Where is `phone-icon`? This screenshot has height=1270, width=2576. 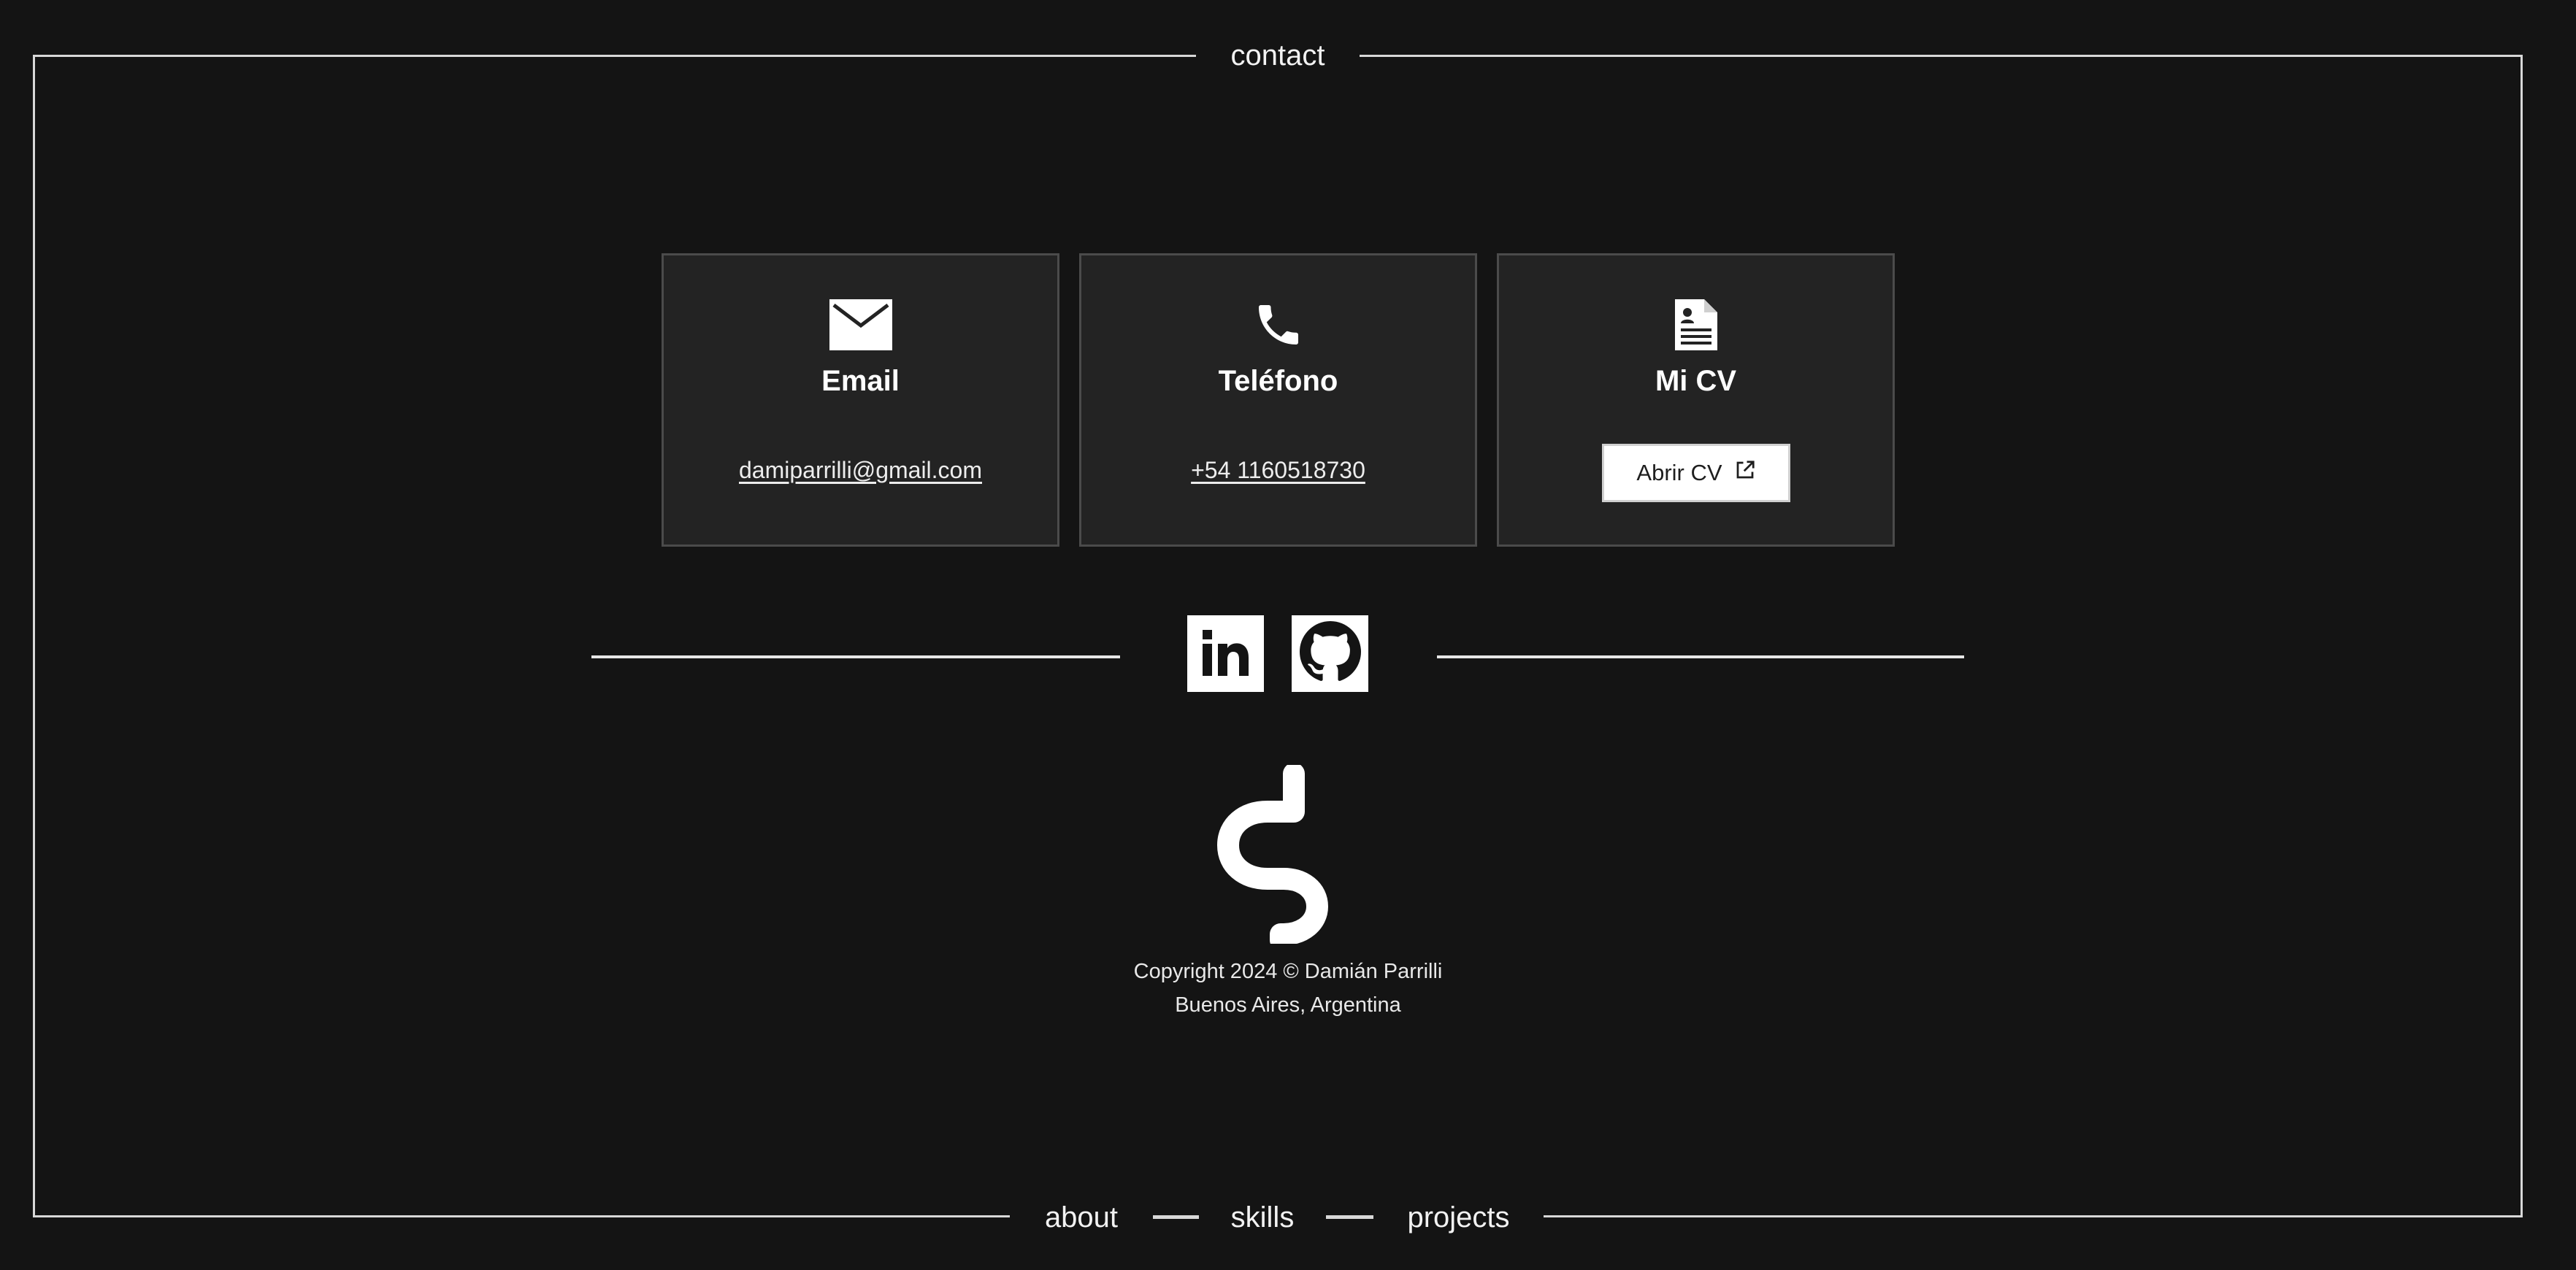
phone-icon is located at coordinates (1278, 325).